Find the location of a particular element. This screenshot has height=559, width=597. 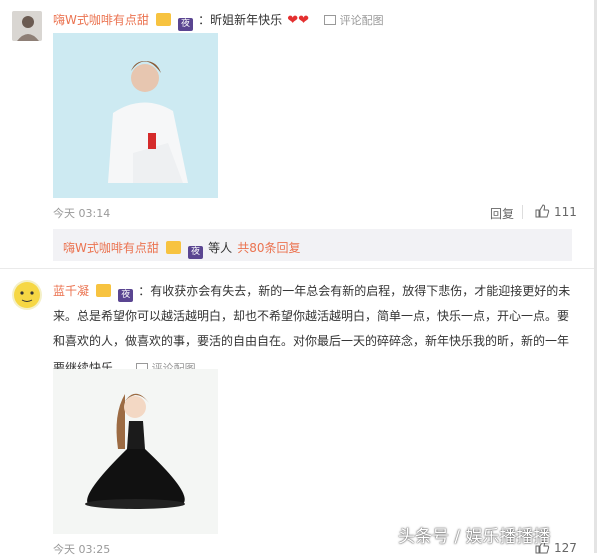

illustration-image is located at coordinates (135, 451).